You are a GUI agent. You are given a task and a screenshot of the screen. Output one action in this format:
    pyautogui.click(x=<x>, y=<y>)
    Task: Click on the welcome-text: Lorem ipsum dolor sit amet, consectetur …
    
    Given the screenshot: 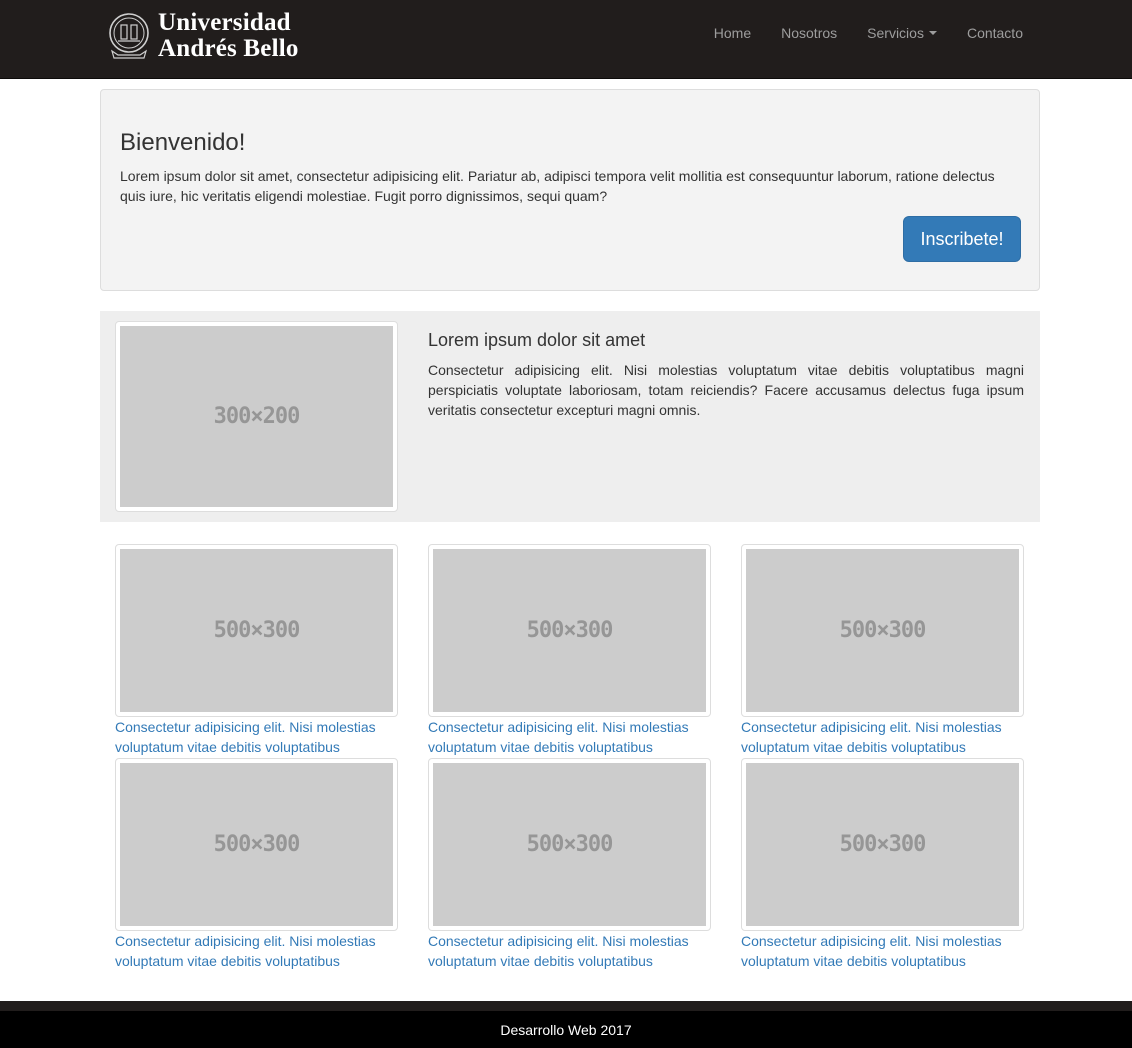 What is the action you would take?
    pyautogui.click(x=557, y=186)
    